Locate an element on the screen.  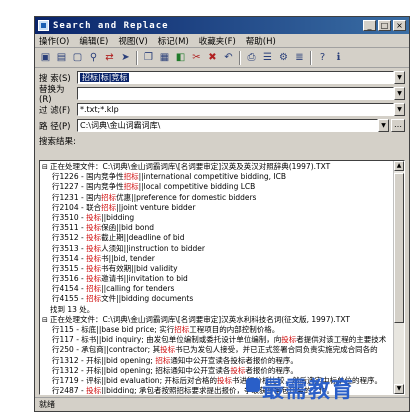
line-number: 3511 is located at coordinates (69, 228).